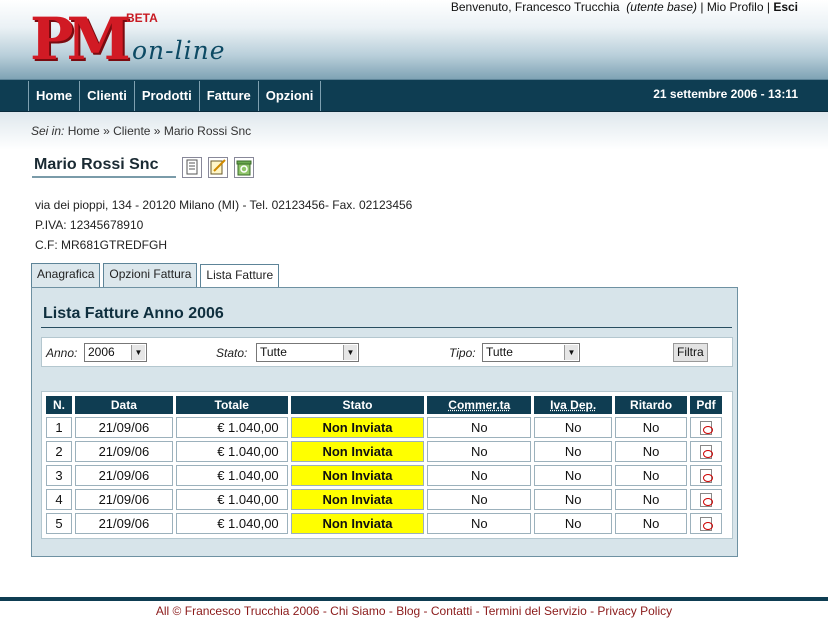  I want to click on footer-privacy: Privacy Policy, so click(634, 611).